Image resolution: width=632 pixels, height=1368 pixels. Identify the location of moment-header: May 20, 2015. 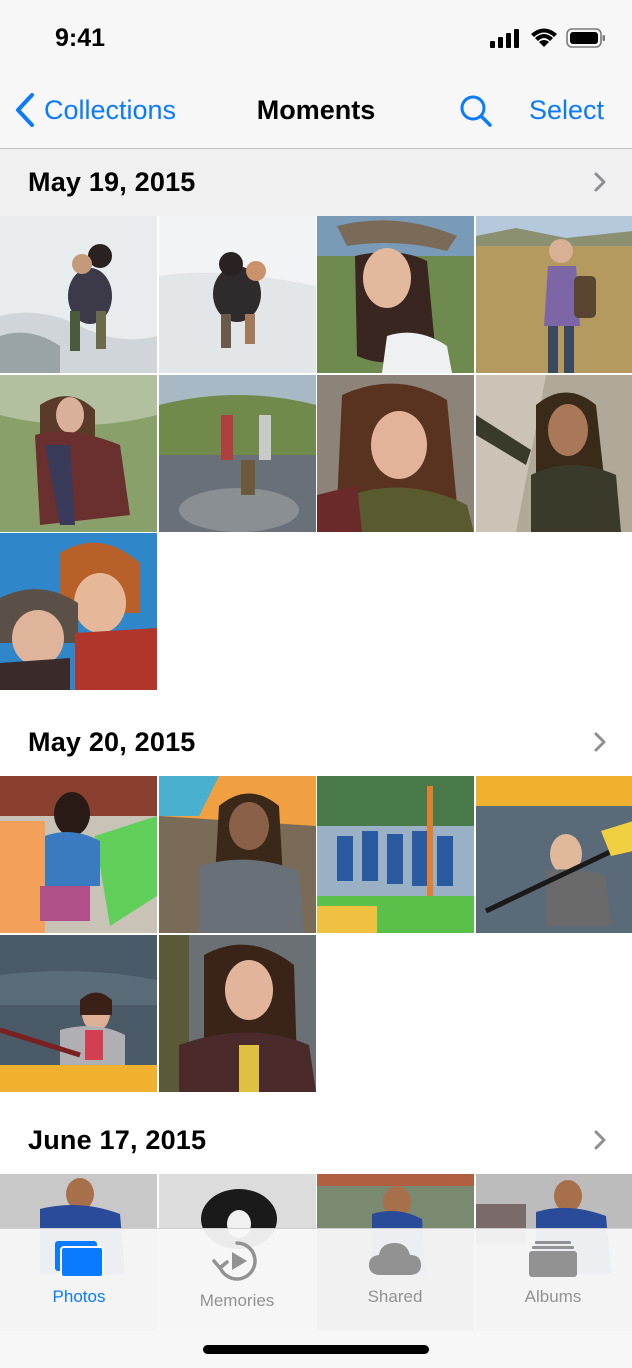
(316, 742).